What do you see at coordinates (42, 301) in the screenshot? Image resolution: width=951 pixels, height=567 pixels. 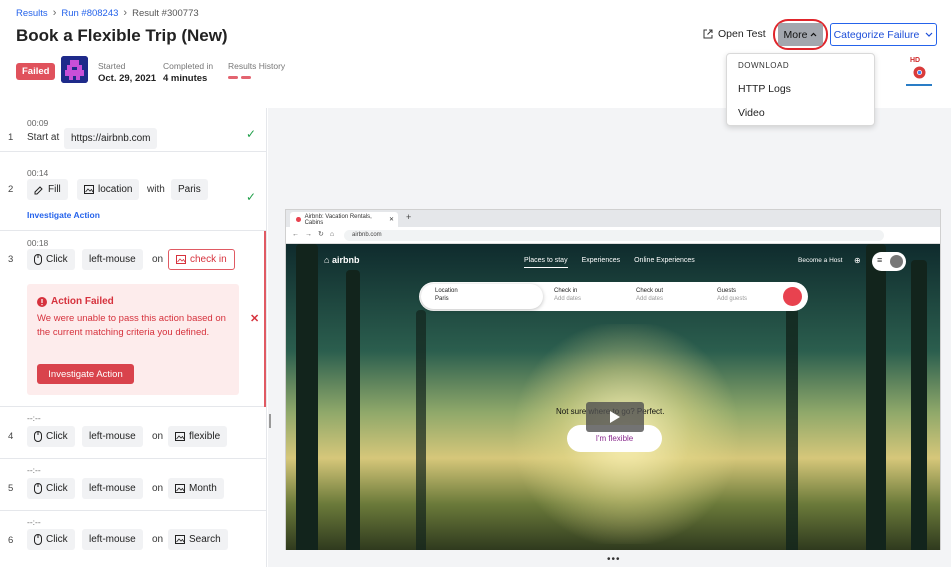 I see `alert-circle-icon` at bounding box center [42, 301].